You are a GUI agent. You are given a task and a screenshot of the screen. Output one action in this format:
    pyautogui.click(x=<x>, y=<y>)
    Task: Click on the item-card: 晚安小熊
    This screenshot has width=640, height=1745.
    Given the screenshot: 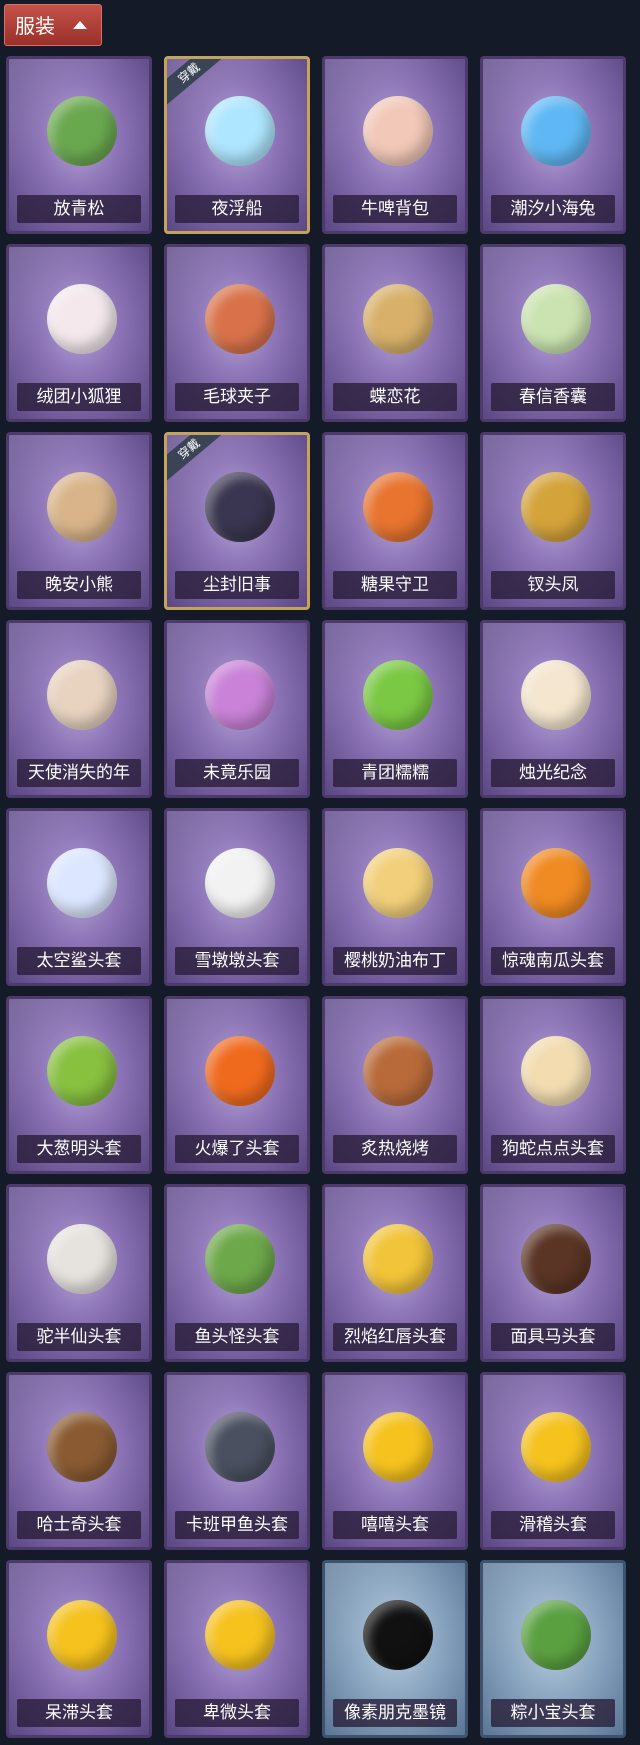 What is the action you would take?
    pyautogui.click(x=79, y=521)
    